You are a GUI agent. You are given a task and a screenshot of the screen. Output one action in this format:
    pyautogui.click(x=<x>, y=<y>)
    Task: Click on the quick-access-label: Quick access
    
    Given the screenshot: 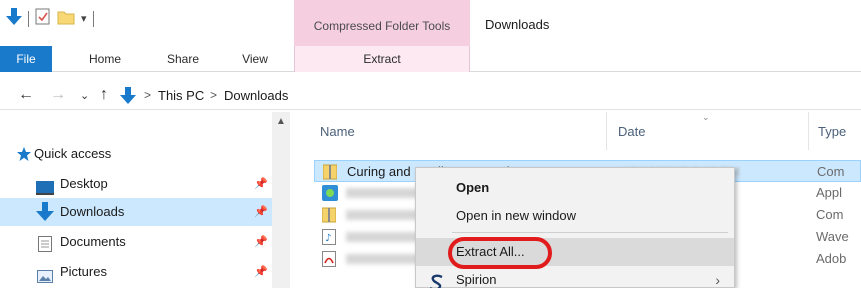 What is the action you would take?
    pyautogui.click(x=73, y=153)
    